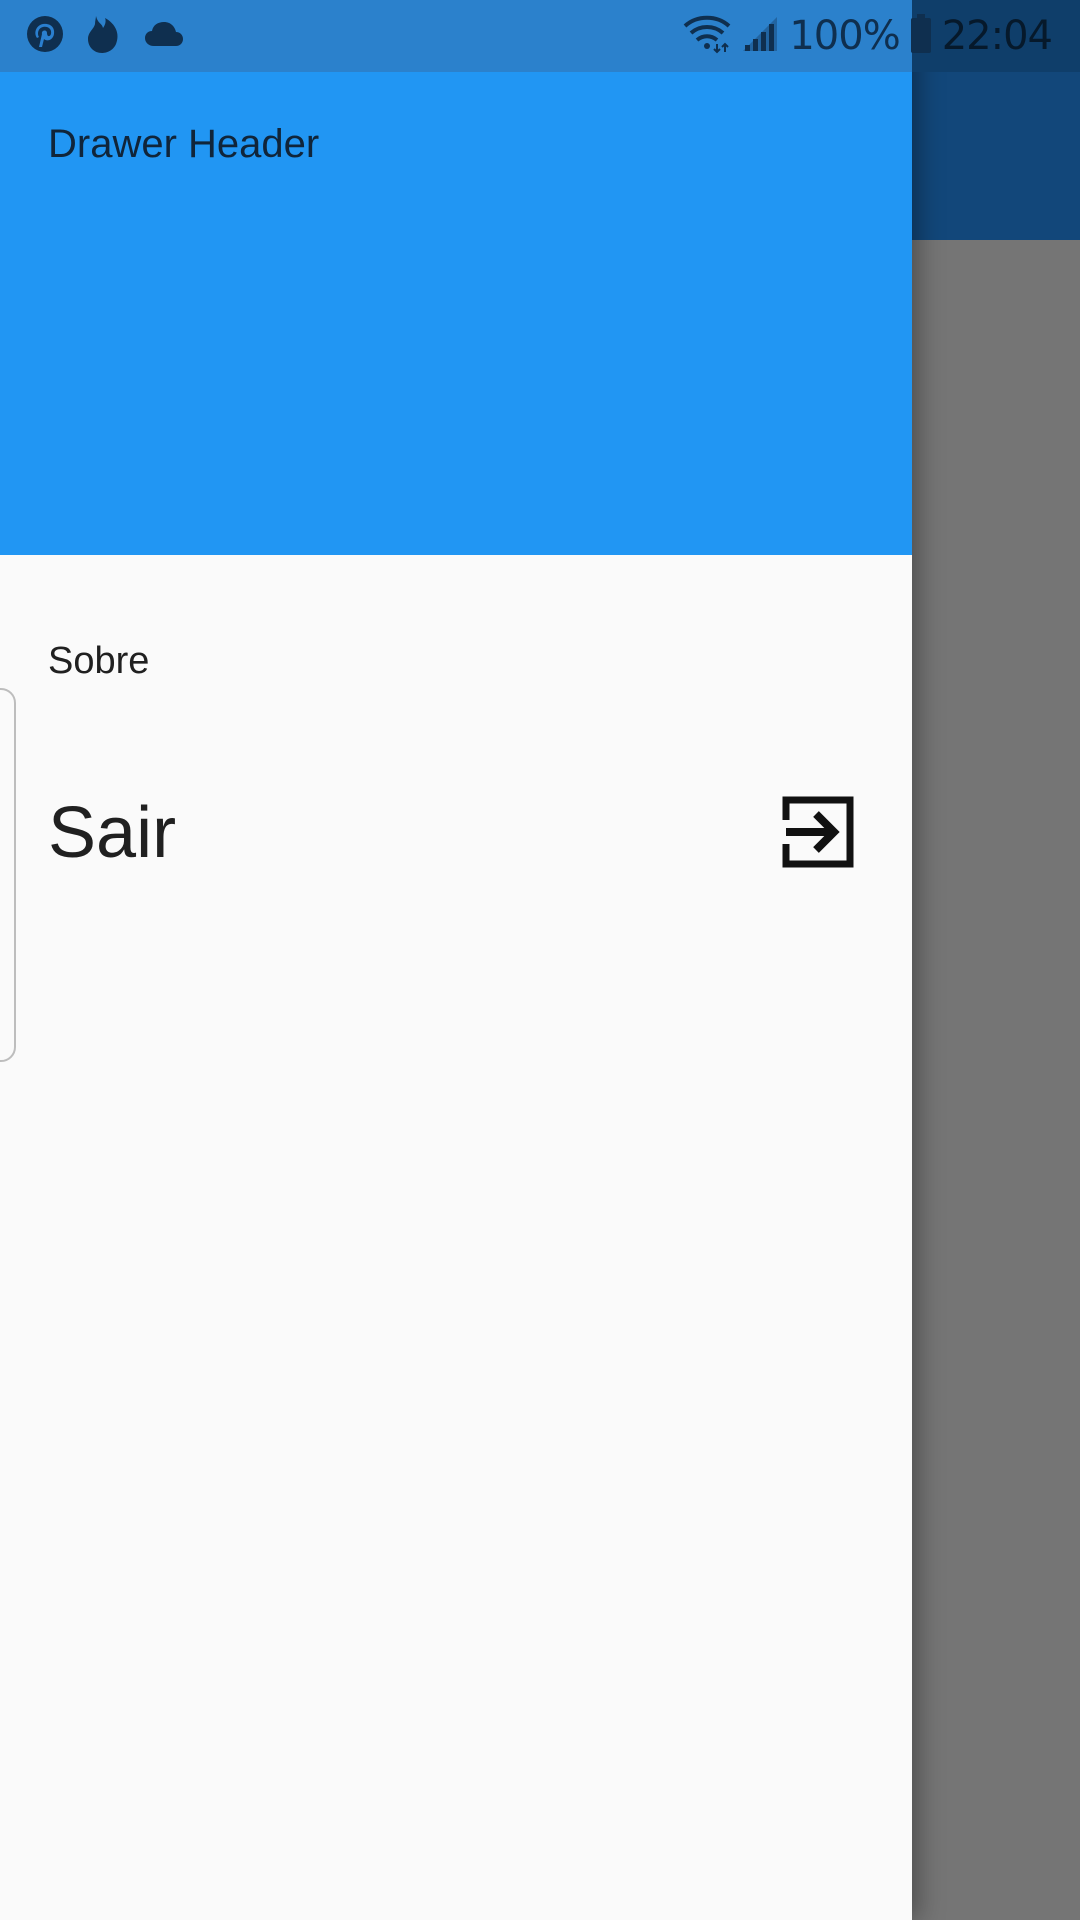 The height and width of the screenshot is (1920, 1080). I want to click on tinder-icon, so click(104, 36).